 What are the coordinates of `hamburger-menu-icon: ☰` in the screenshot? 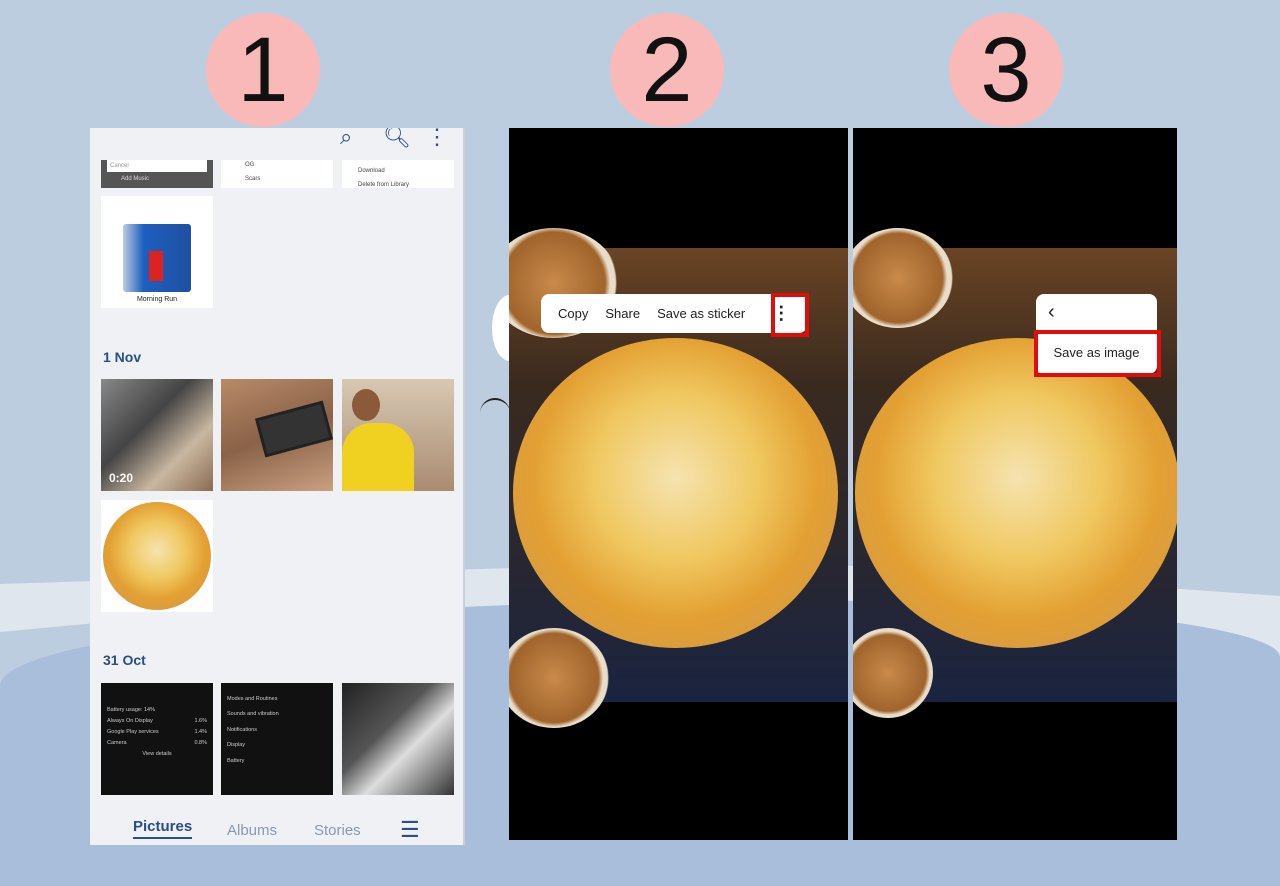 It's located at (410, 830).